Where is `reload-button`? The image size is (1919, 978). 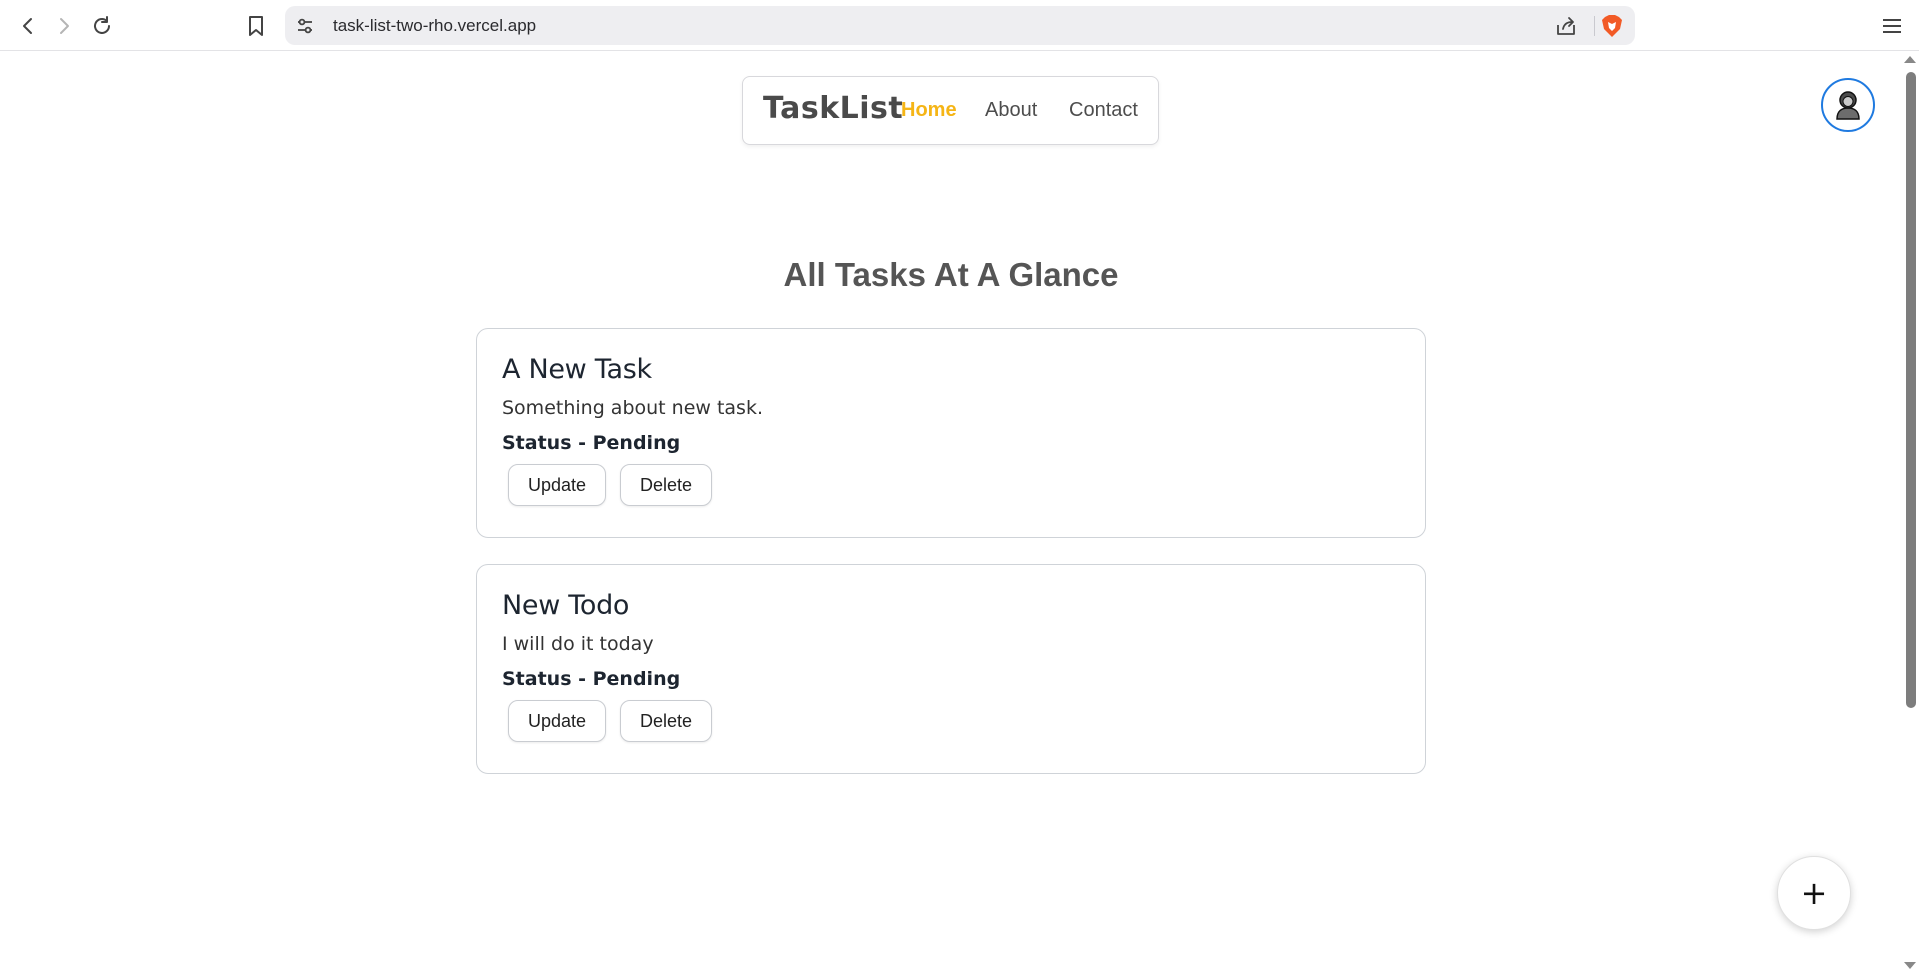 reload-button is located at coordinates (102, 26).